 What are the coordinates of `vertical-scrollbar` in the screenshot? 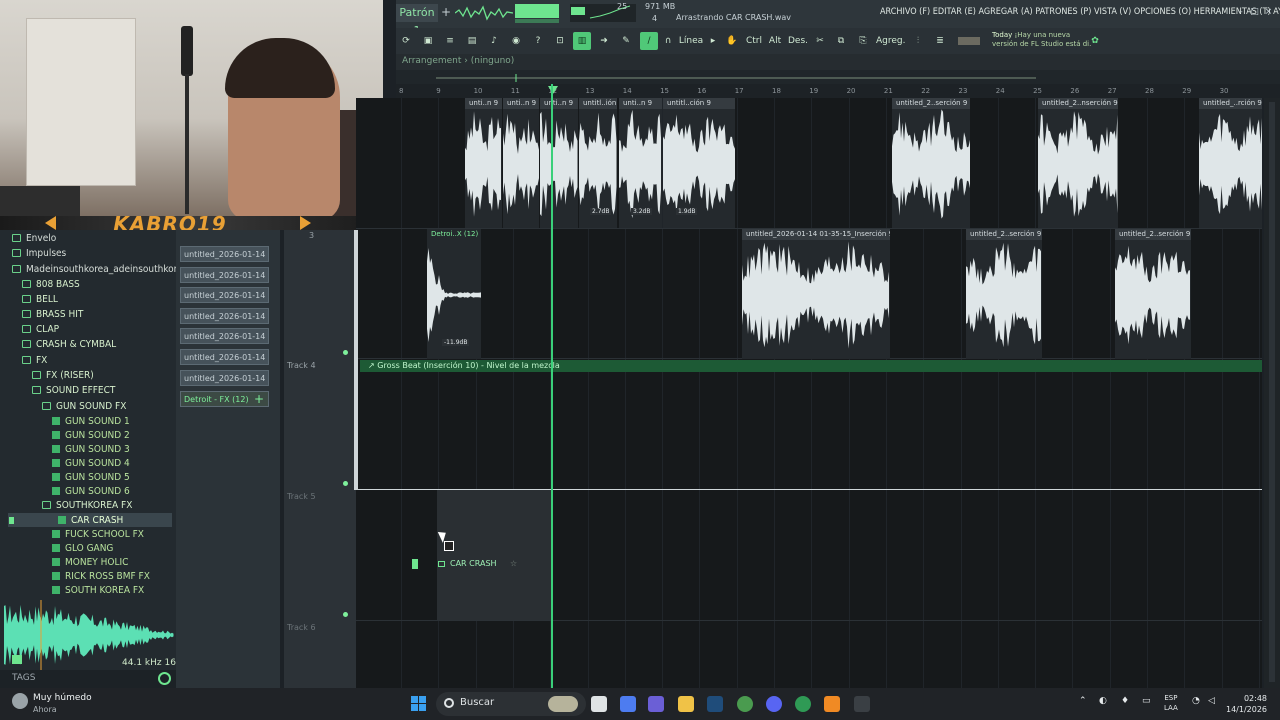 It's located at (1272, 393).